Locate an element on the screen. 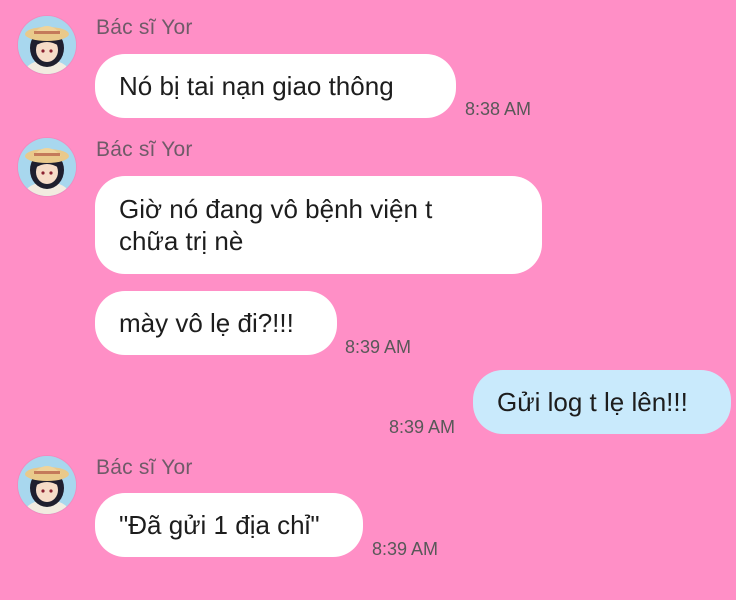 The height and width of the screenshot is (600, 736). message-bubble: "Đã gửi 1 địa chỉ" is located at coordinates (229, 525).